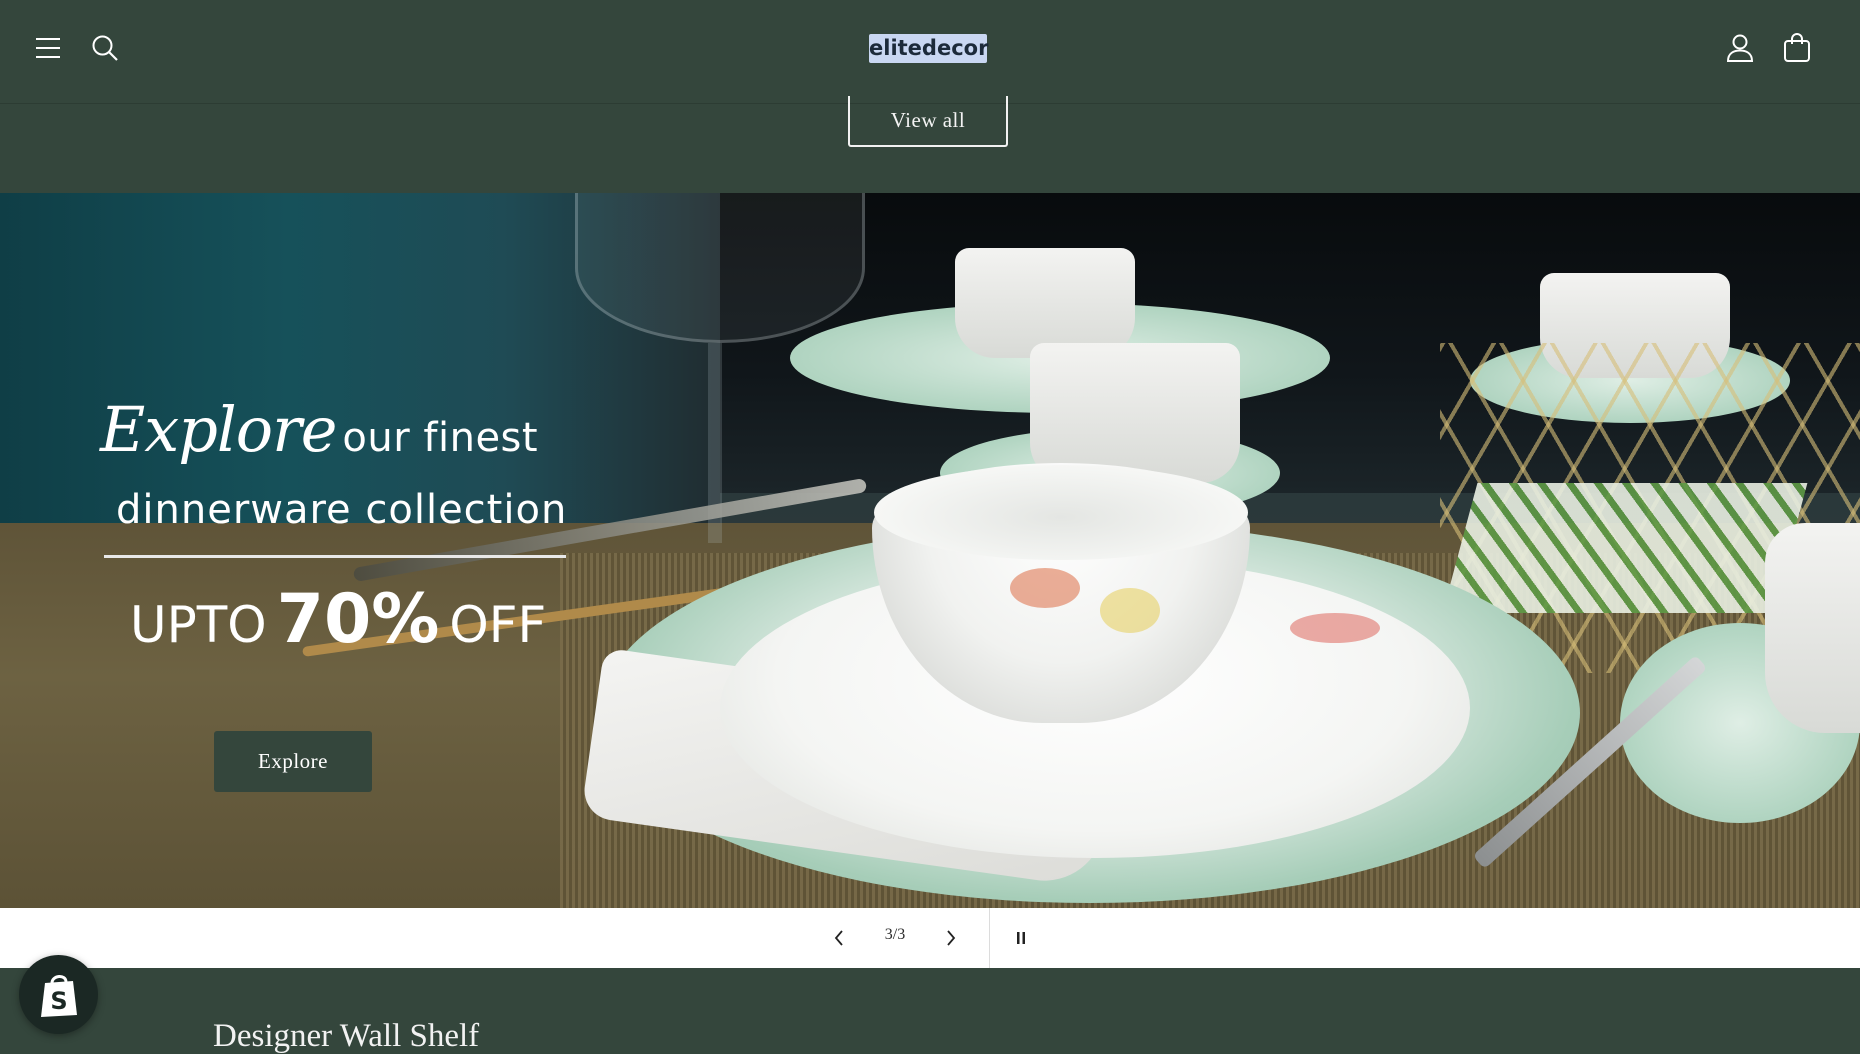 The height and width of the screenshot is (1054, 1860). Describe the element at coordinates (989, 938) in the screenshot. I see `controls-divider` at that location.